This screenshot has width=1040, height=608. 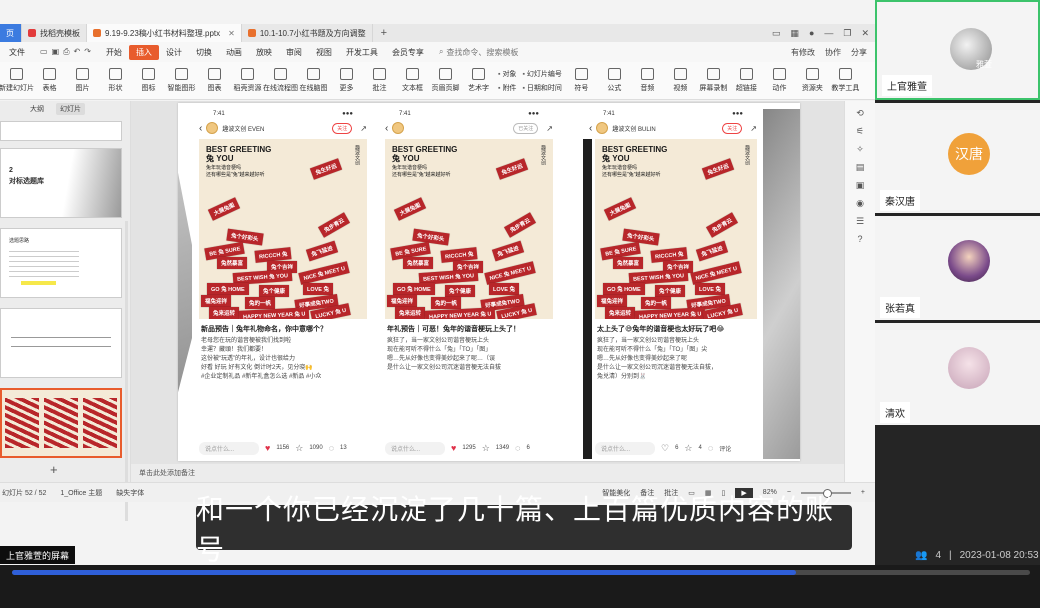 I want to click on avatar: ●, so click(x=811, y=33).